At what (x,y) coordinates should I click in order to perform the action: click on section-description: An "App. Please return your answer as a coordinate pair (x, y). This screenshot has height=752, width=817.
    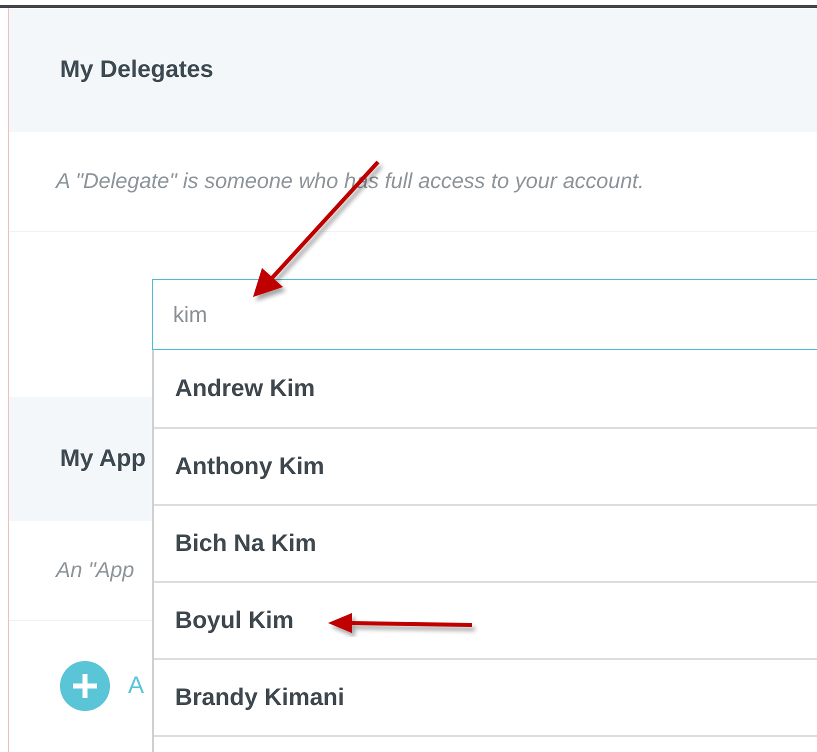
    Looking at the image, I should click on (95, 570).